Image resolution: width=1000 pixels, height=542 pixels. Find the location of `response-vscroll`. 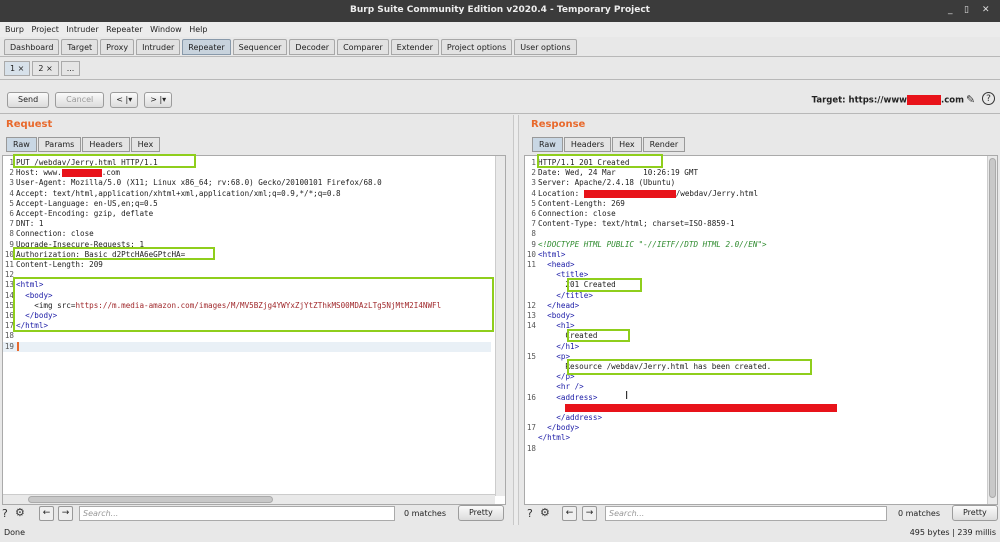

response-vscroll is located at coordinates (992, 330).